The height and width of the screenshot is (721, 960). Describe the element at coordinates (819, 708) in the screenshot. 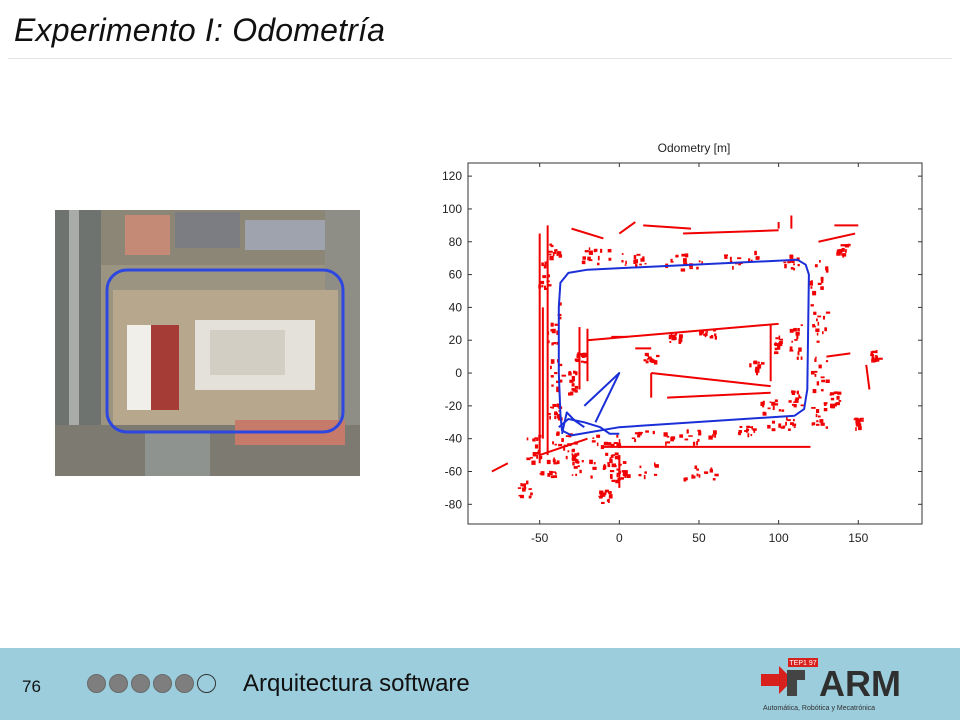

I see `logo-tagline: Automática, Robótica y Mecatrónica` at that location.